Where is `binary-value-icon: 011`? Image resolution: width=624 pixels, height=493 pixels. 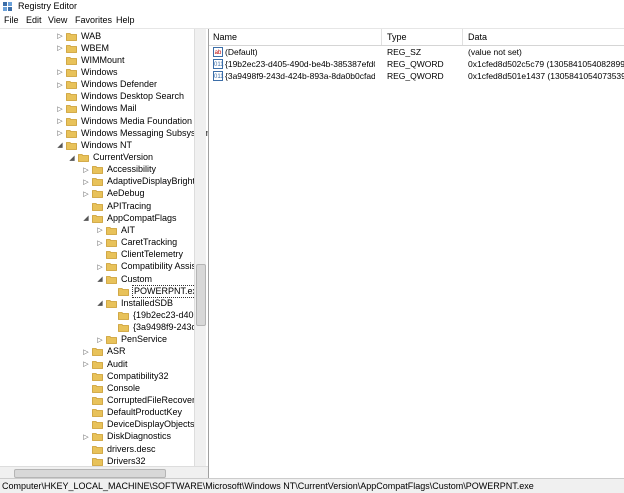
binary-value-icon: 011 is located at coordinates (218, 76).